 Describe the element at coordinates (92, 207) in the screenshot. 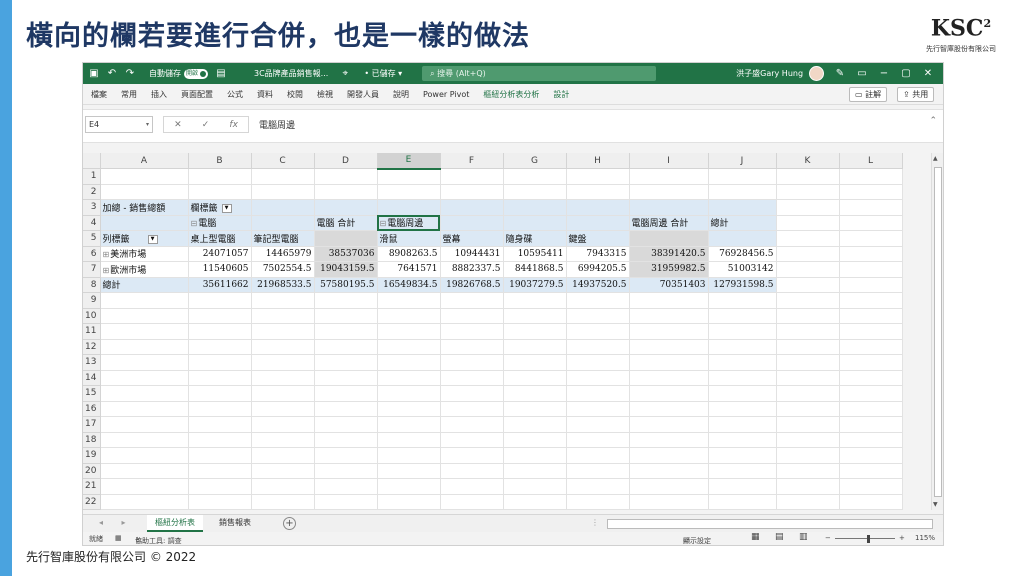

I see `row-header: 3` at that location.